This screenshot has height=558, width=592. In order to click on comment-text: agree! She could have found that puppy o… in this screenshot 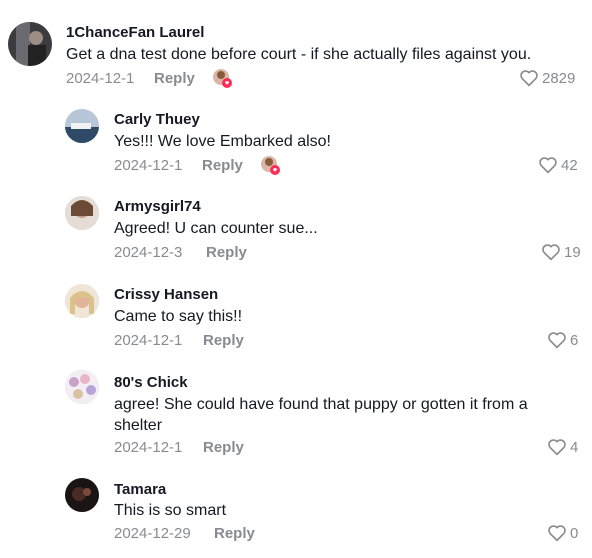, I will do `click(321, 415)`.